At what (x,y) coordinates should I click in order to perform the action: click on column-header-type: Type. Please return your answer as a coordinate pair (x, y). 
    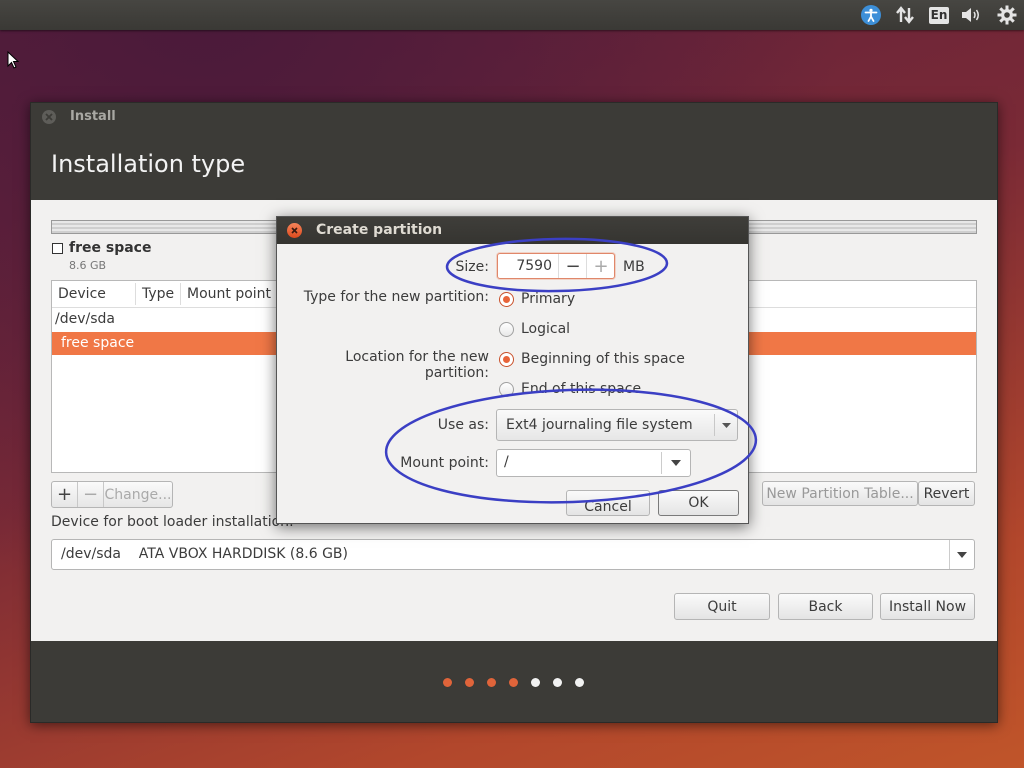
    Looking at the image, I should click on (158, 294).